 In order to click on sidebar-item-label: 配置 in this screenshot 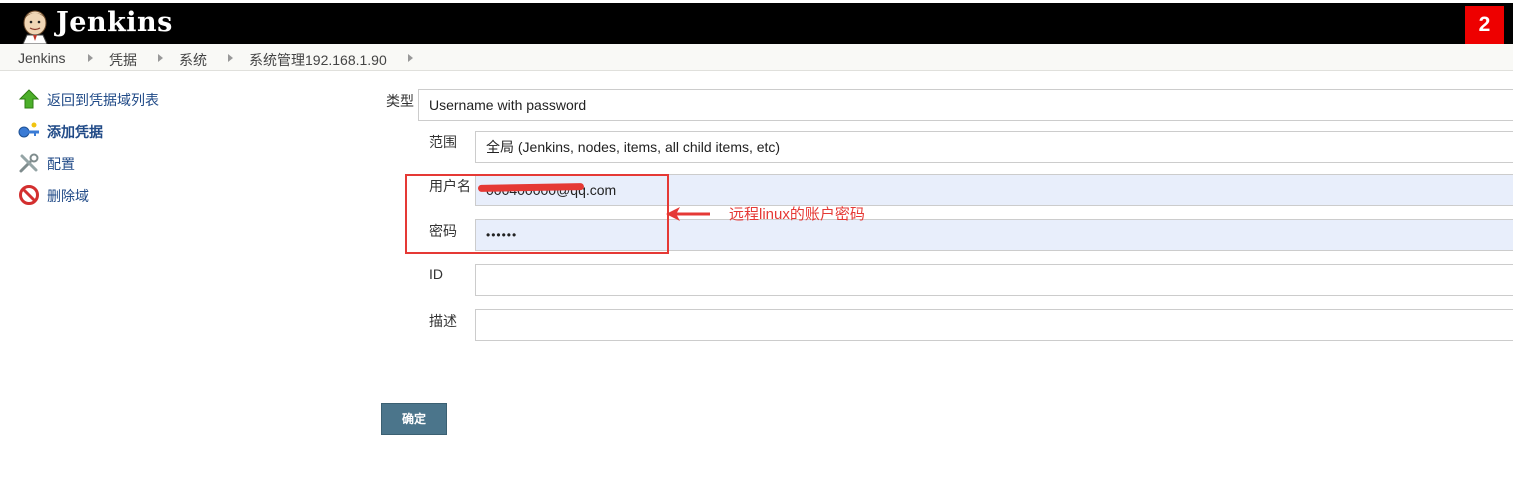, I will do `click(61, 164)`.